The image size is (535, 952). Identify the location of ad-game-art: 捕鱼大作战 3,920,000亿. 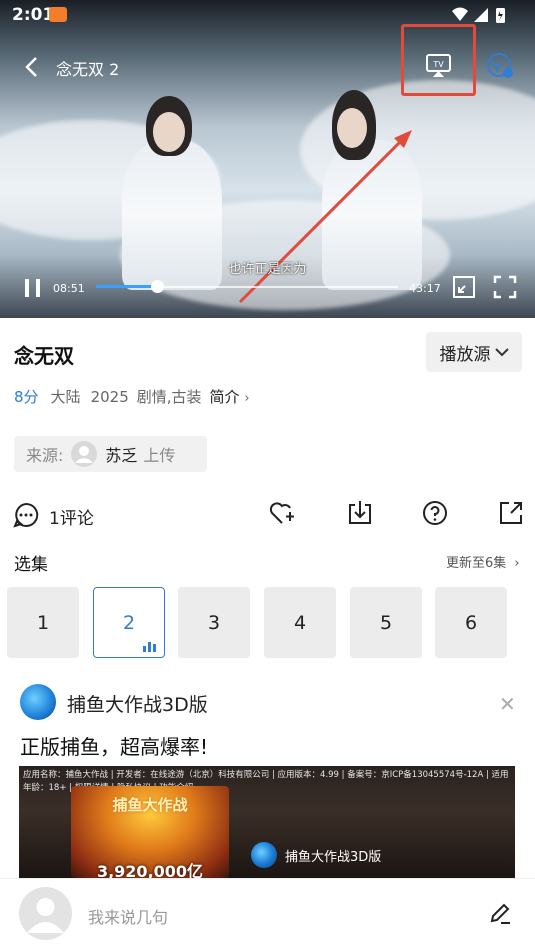
(150, 832).